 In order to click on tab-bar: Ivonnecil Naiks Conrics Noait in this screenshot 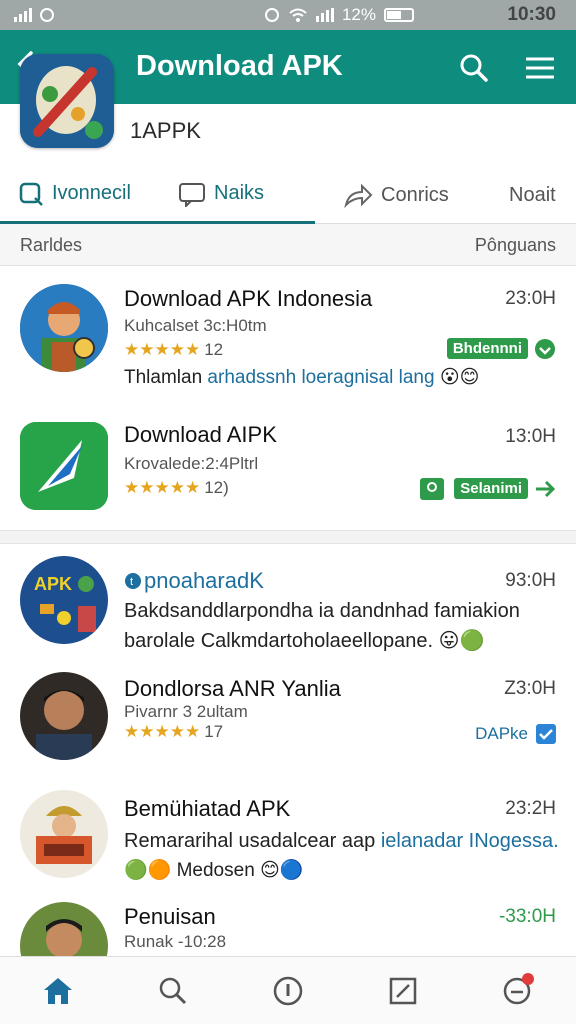, I will do `click(288, 195)`.